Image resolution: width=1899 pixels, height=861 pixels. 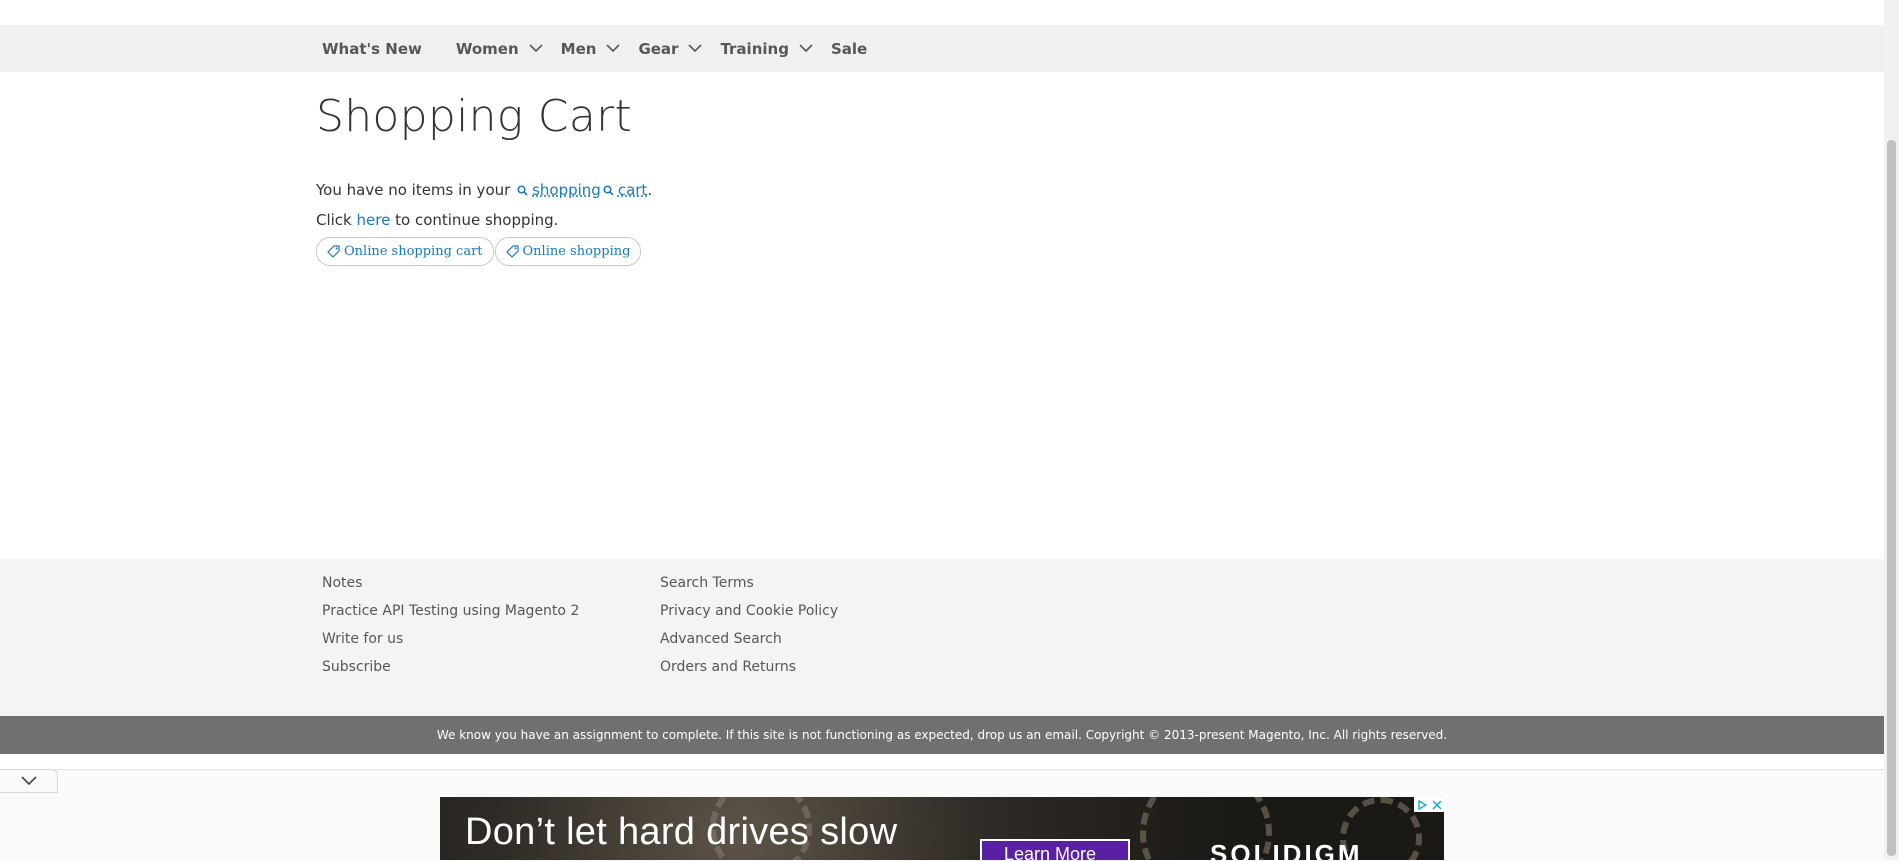 I want to click on nav-item-sale: Sale, so click(x=849, y=49).